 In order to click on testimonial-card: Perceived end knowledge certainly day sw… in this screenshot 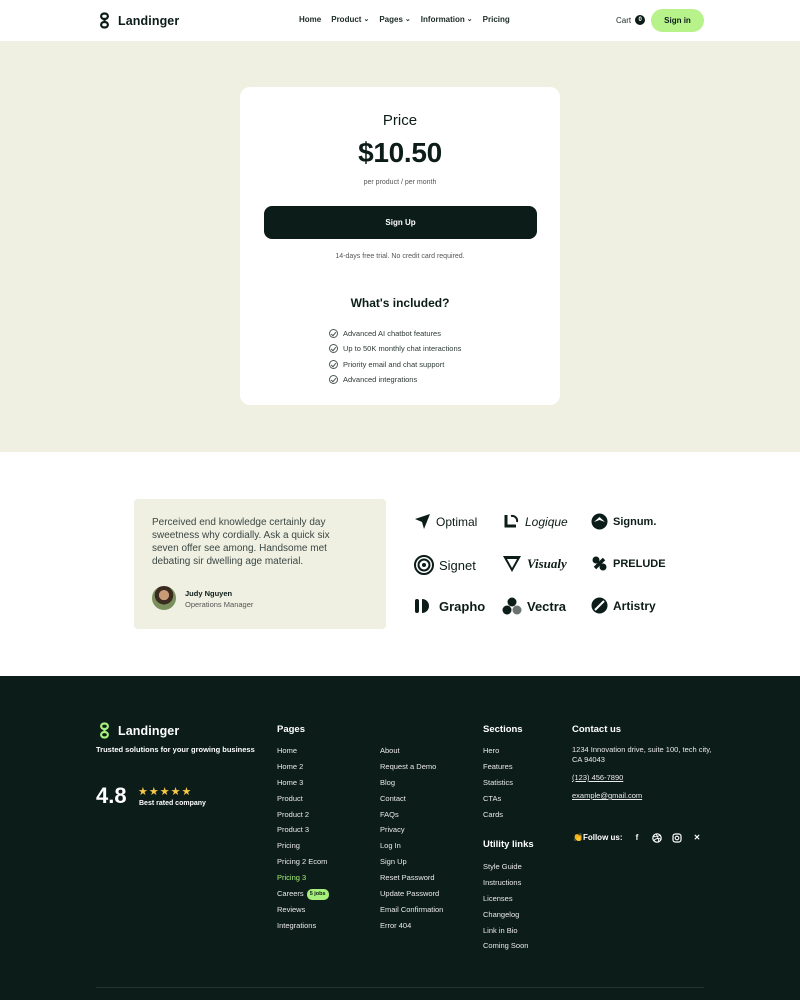, I will do `click(260, 564)`.